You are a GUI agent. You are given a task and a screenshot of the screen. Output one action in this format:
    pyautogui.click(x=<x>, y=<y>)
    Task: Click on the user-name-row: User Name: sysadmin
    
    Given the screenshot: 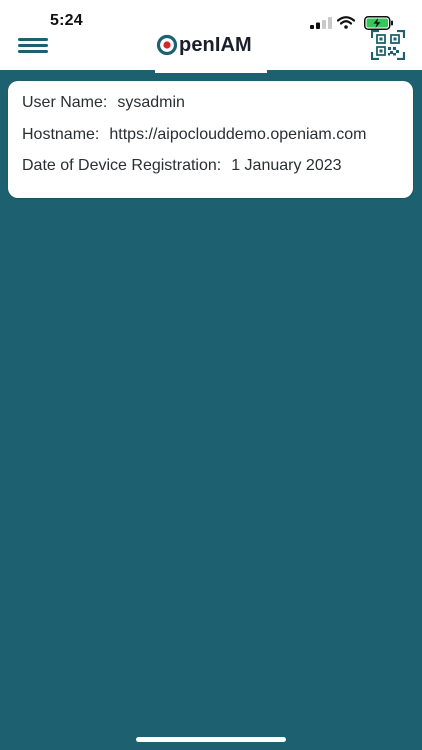 What is the action you would take?
    pyautogui.click(x=103, y=103)
    